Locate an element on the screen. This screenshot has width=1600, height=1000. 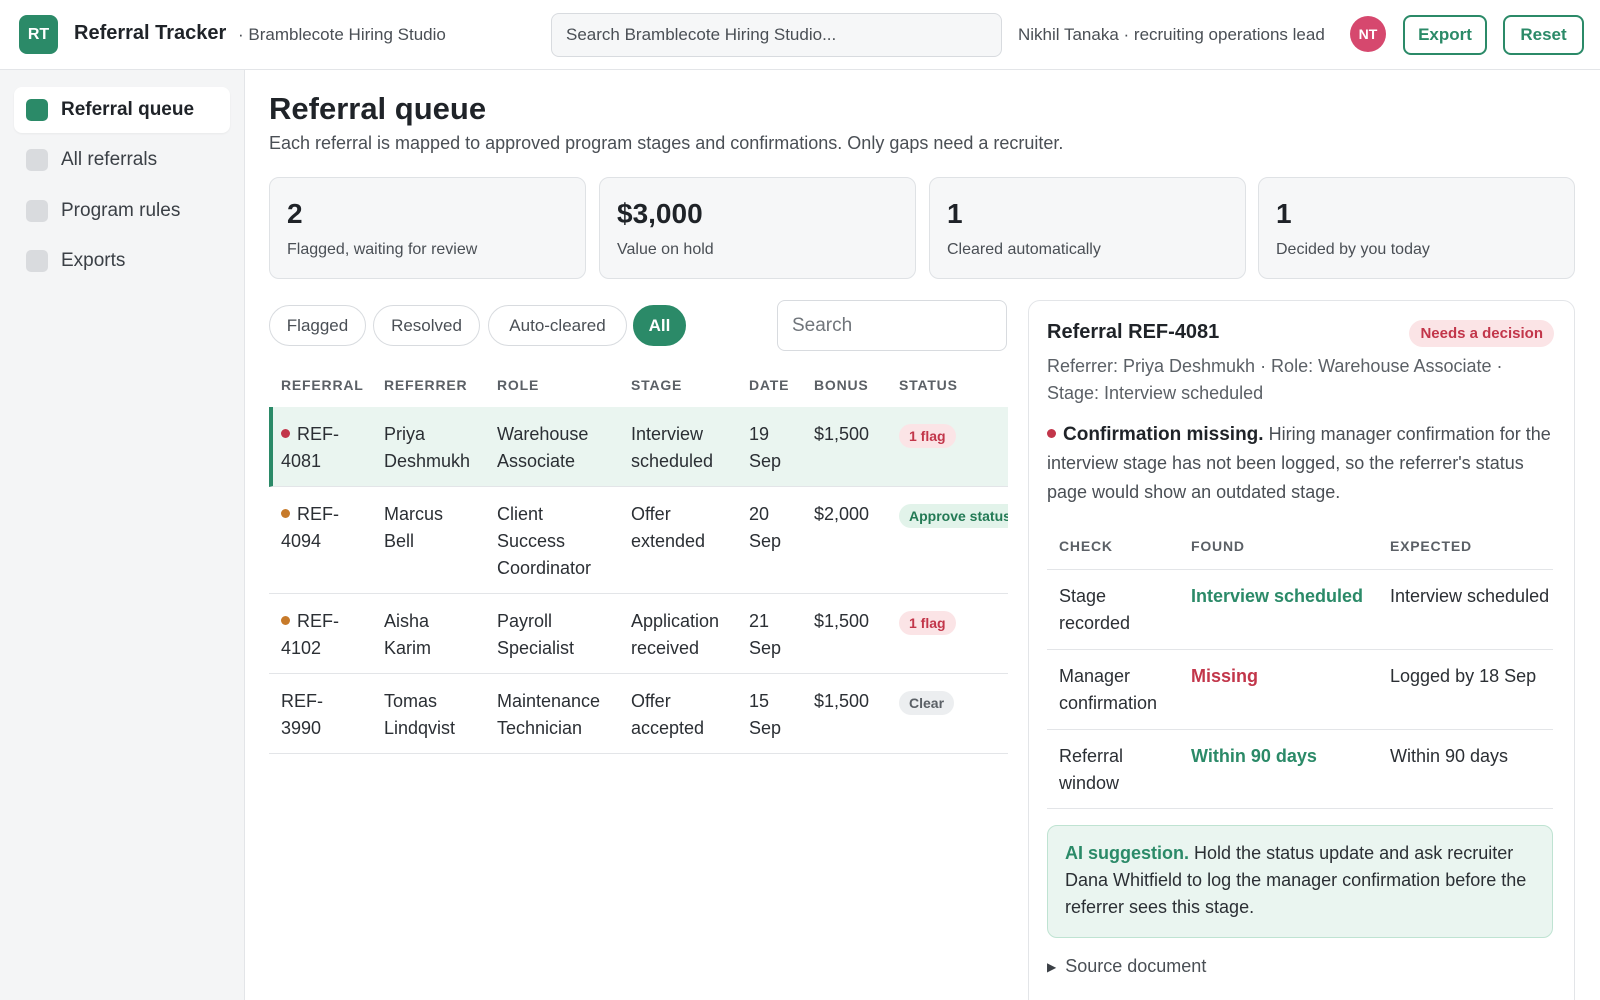
sidebar-item-label: Referral queue is located at coordinates (128, 109).